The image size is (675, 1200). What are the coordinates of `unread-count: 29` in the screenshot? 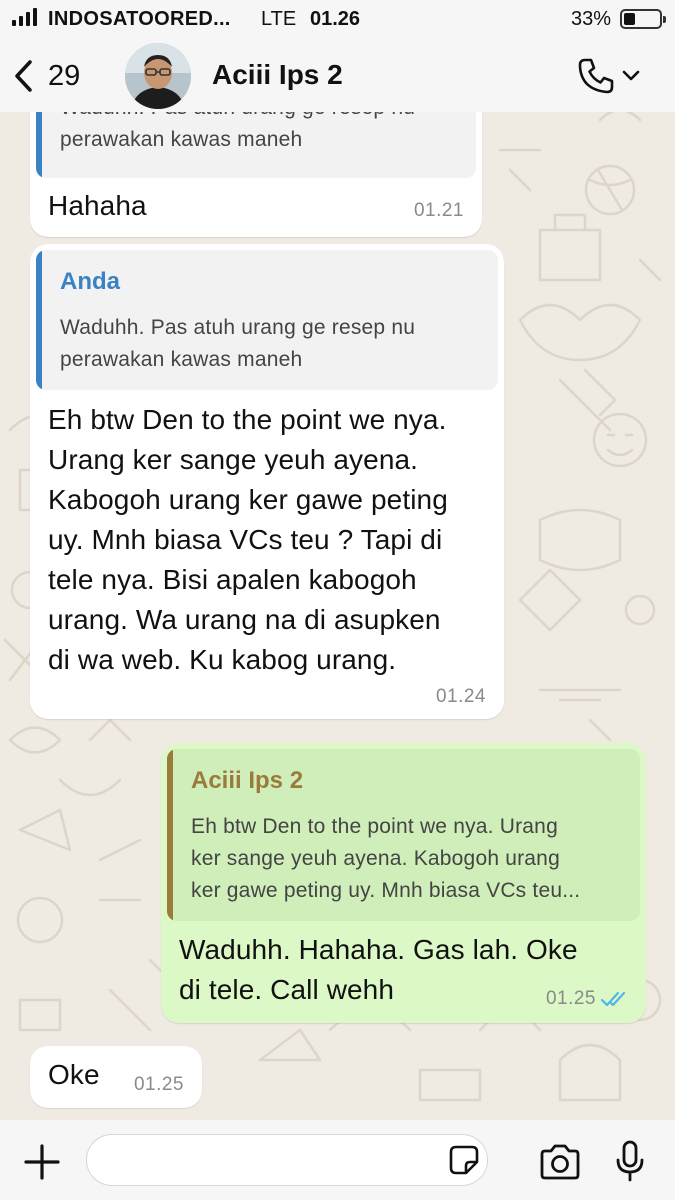 It's located at (64, 75).